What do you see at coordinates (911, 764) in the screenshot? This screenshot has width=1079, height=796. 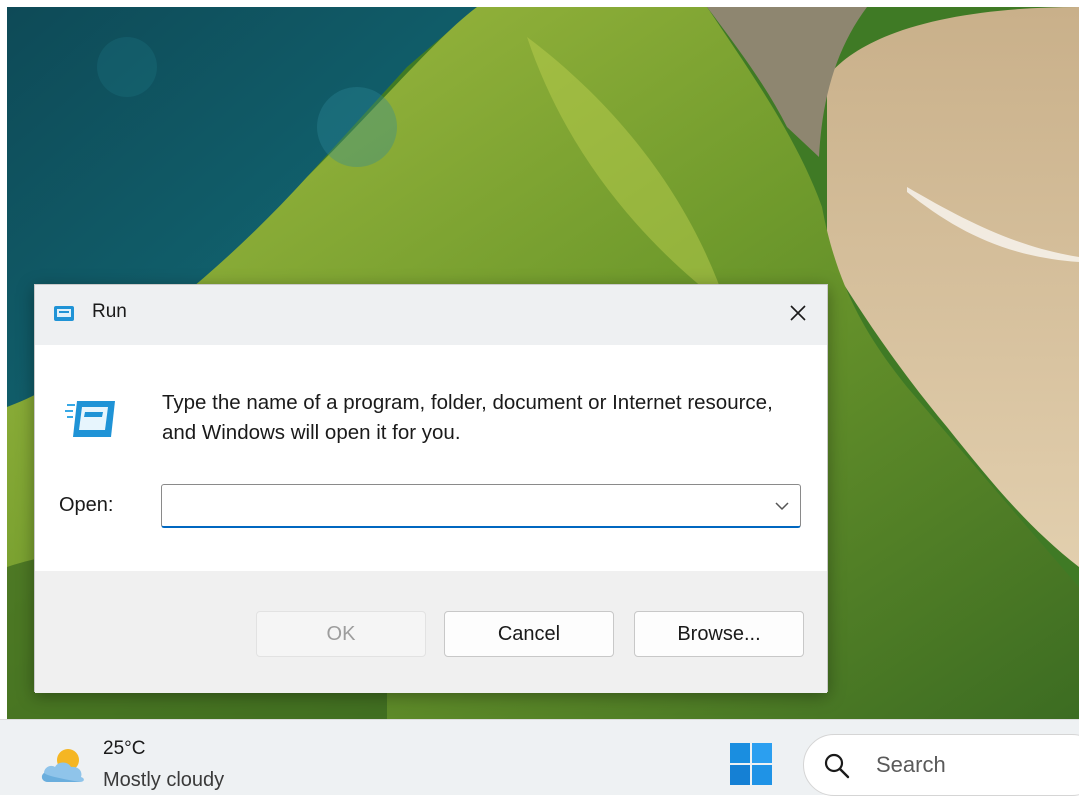 I see `search-placeholder: Search` at bounding box center [911, 764].